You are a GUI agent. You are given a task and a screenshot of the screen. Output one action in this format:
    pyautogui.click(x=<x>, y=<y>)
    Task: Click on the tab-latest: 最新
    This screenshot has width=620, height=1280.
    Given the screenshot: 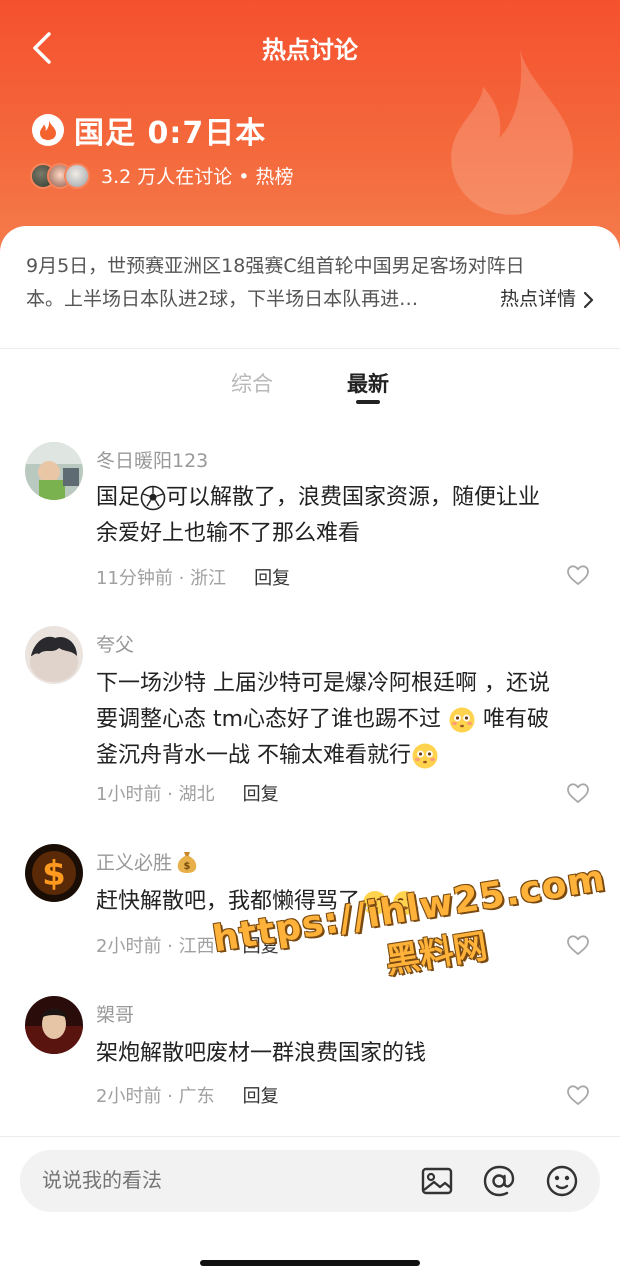 What is the action you would take?
    pyautogui.click(x=368, y=389)
    